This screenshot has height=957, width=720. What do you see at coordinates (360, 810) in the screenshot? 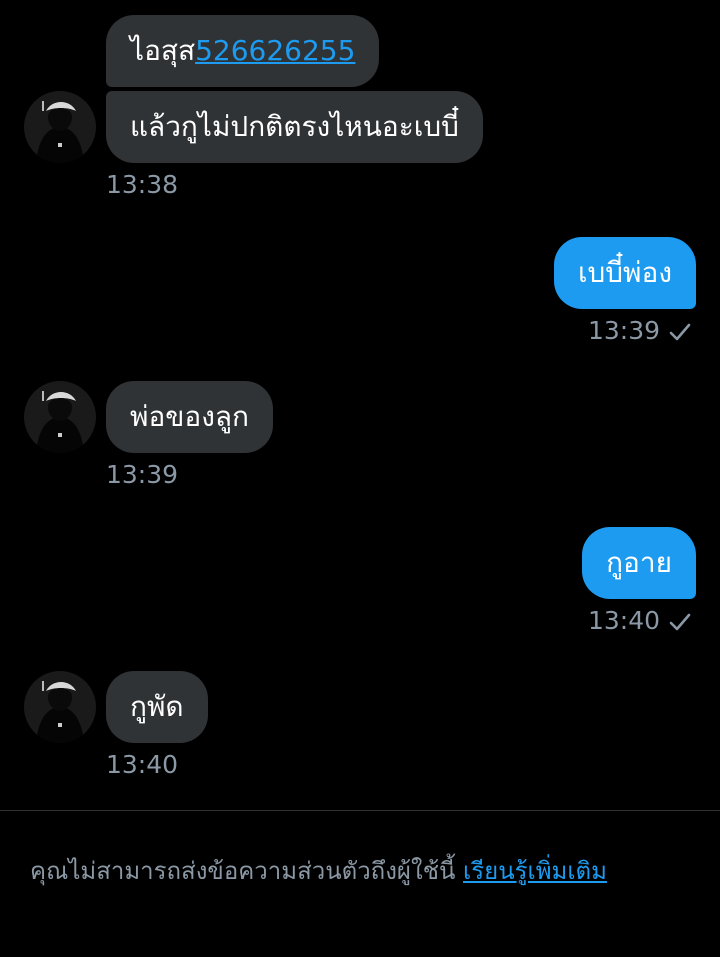
I see `footer-divider` at bounding box center [360, 810].